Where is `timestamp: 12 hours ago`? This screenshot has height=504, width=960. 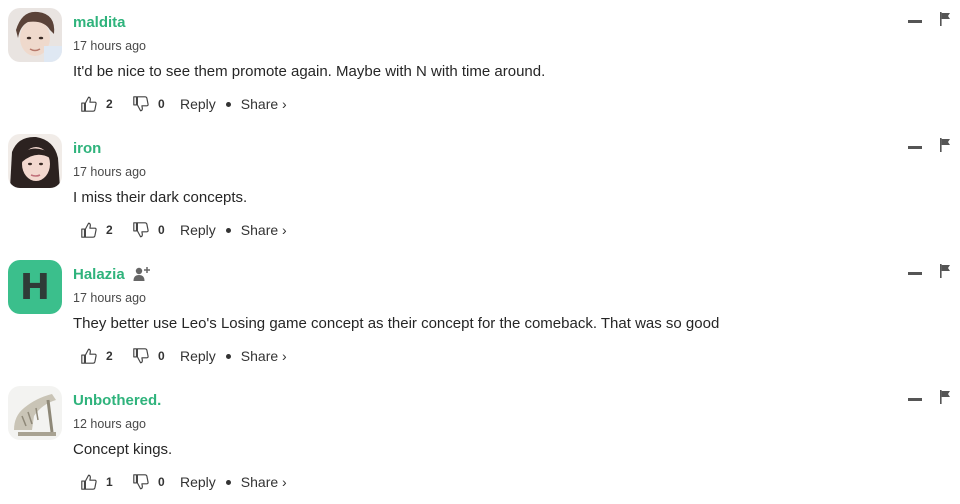
timestamp: 12 hours ago is located at coordinates (109, 424).